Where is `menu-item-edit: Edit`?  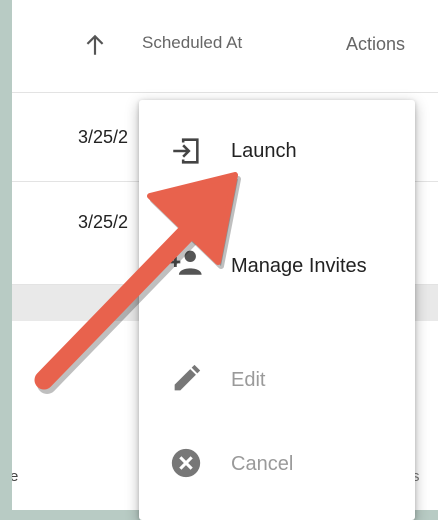 menu-item-edit: Edit is located at coordinates (277, 380).